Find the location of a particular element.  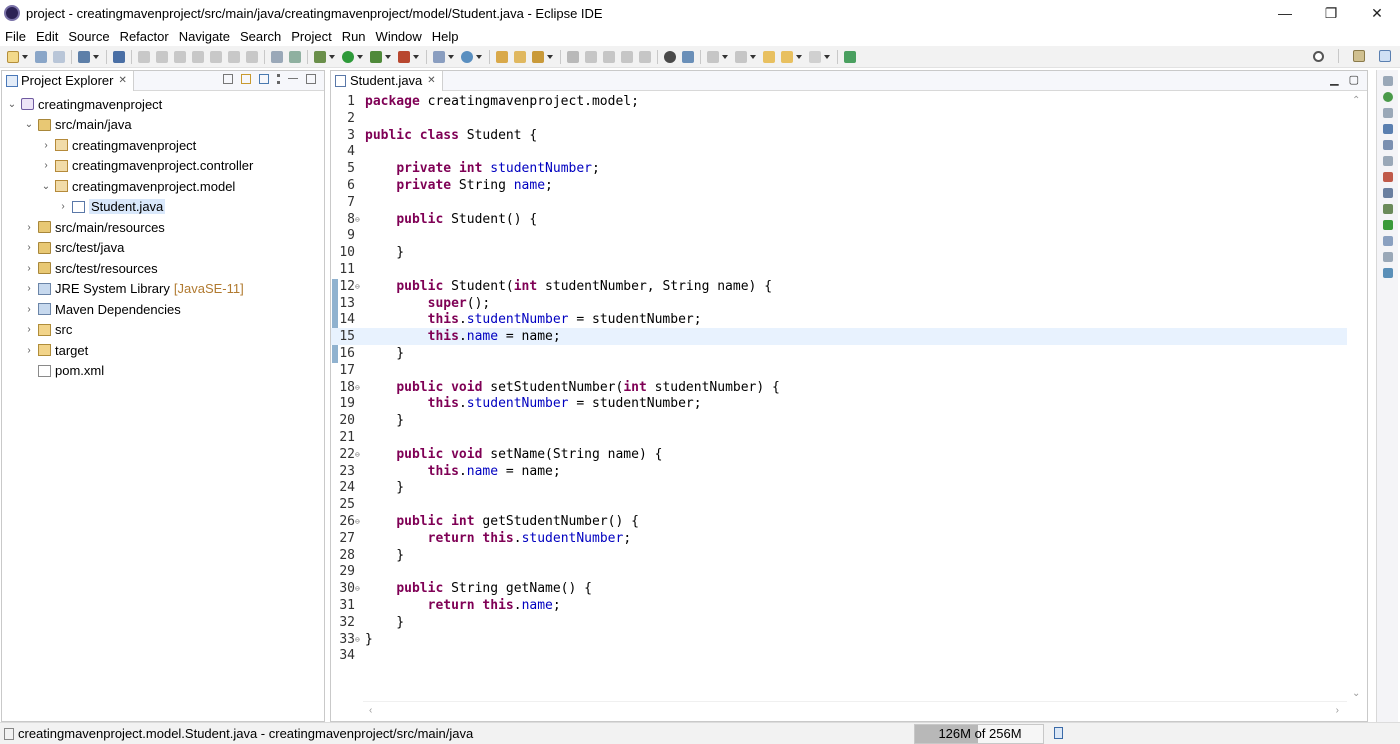

terminate-icon is located at coordinates (180, 56).